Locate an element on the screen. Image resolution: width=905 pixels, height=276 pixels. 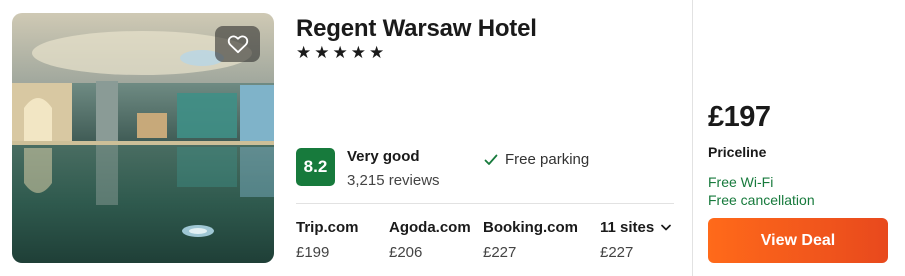
review-count: 3,215 reviews is located at coordinates (393, 180).